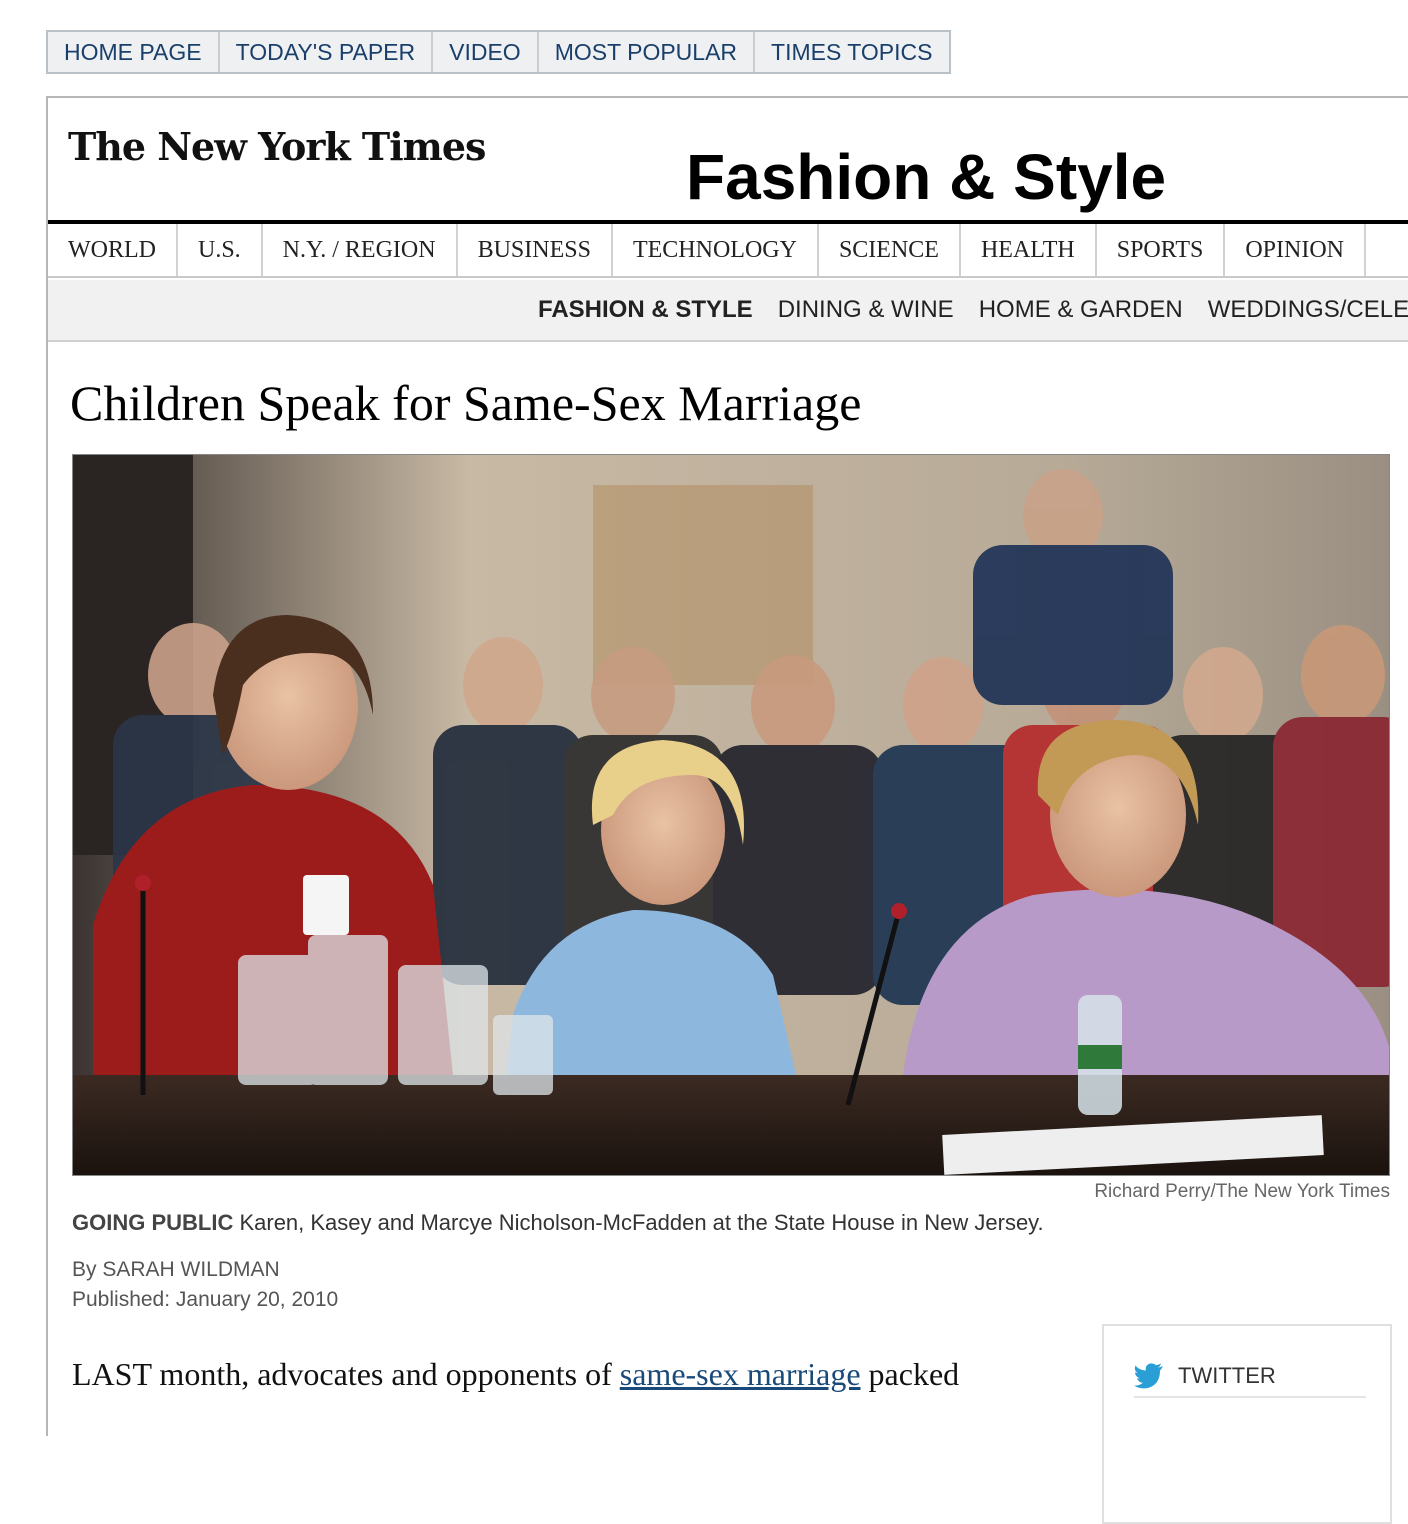 This screenshot has height=1524, width=1408. Describe the element at coordinates (866, 310) in the screenshot. I see `subnav-dining-wine: DINING & WINE` at that location.